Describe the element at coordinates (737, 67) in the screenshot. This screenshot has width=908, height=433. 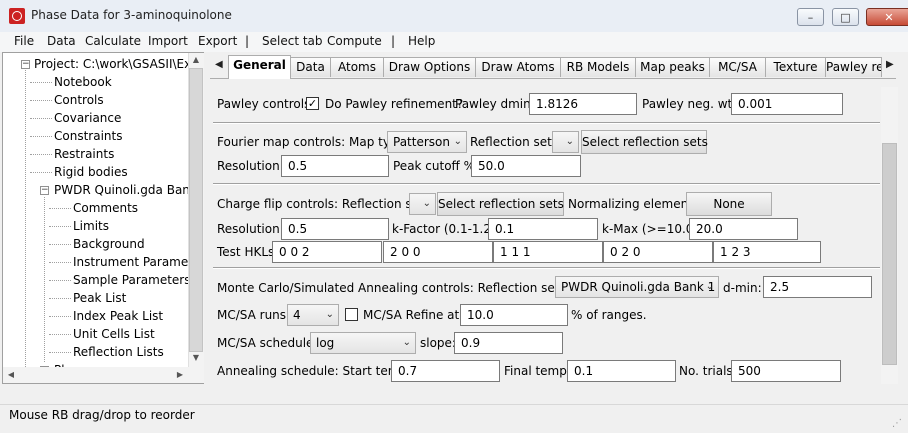
I see `tab-mc-sa: MC/SA` at that location.